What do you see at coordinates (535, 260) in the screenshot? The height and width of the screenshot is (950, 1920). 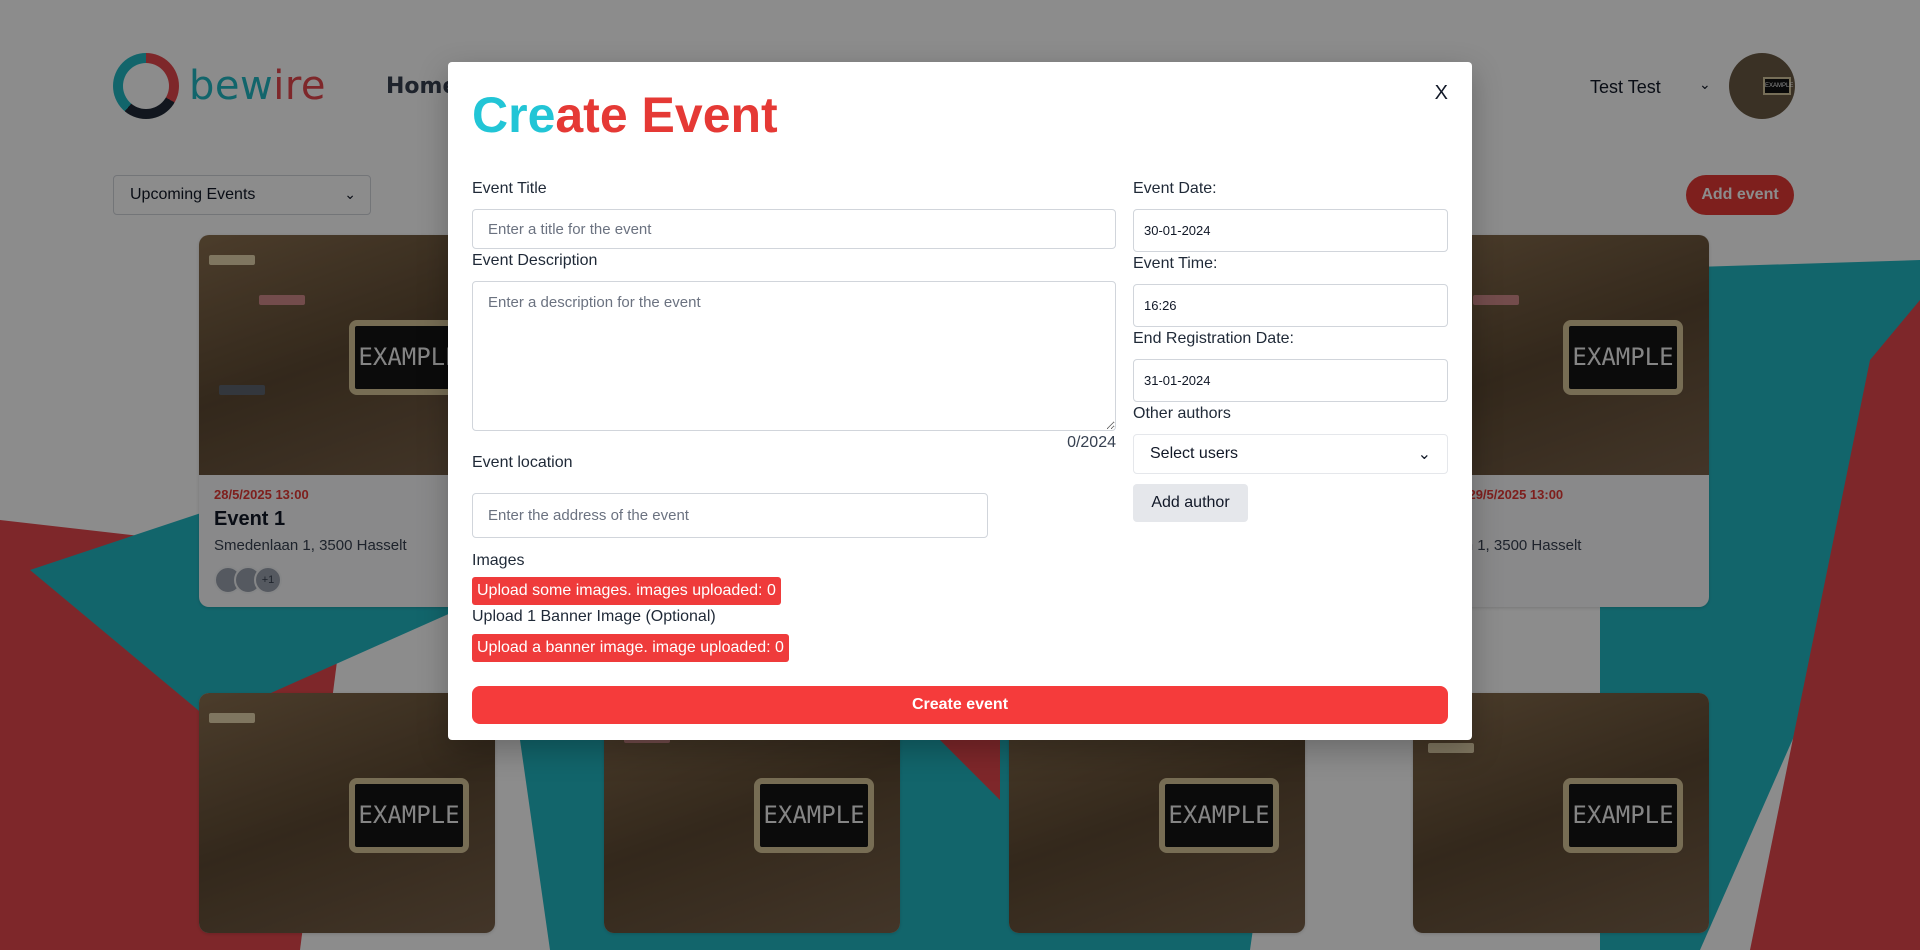 I see `event-description-label: Event Description` at bounding box center [535, 260].